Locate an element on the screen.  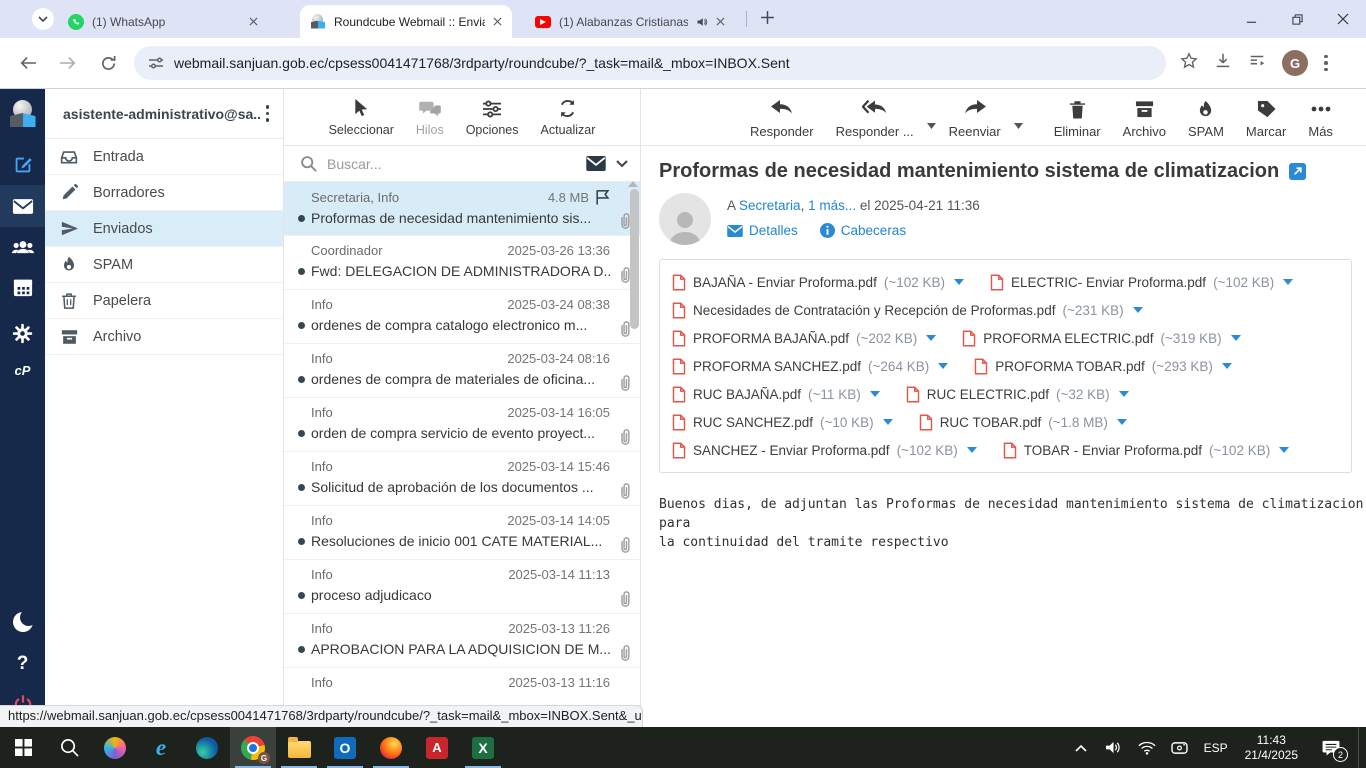
open-external-icon is located at coordinates (1298, 171).